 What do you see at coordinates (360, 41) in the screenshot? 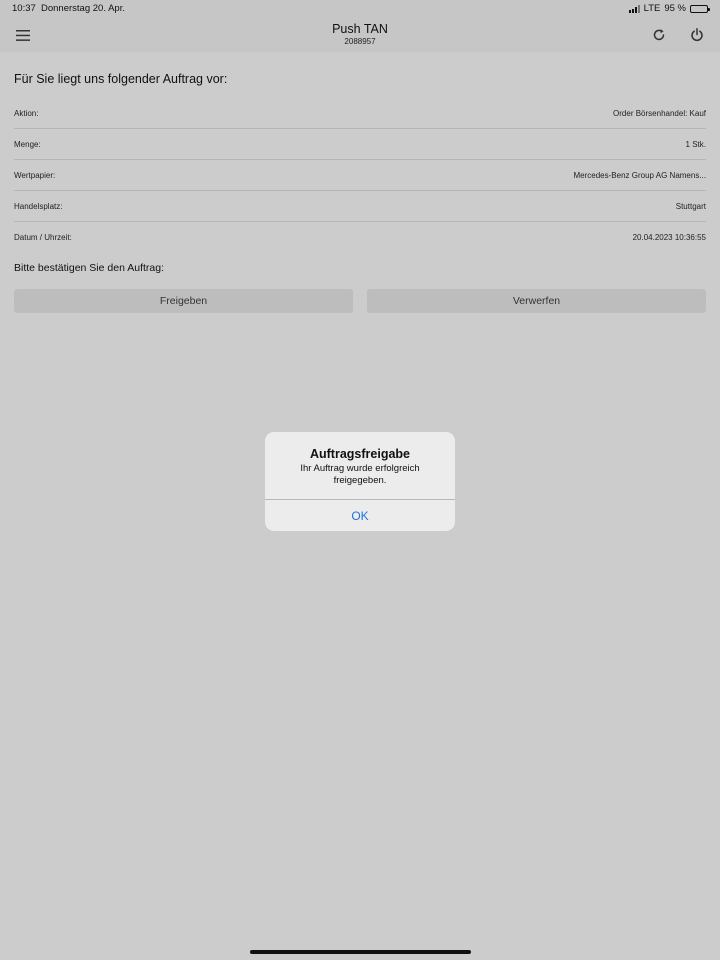
I see `page-subtitle: 2088957` at bounding box center [360, 41].